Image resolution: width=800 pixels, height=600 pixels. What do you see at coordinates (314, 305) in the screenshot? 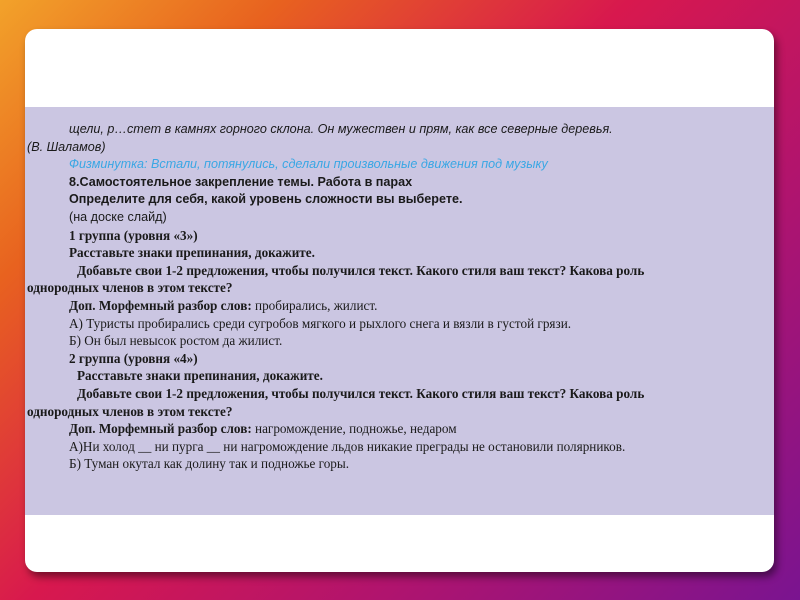
I see `morphemic-words: пробирались, жилист.` at bounding box center [314, 305].